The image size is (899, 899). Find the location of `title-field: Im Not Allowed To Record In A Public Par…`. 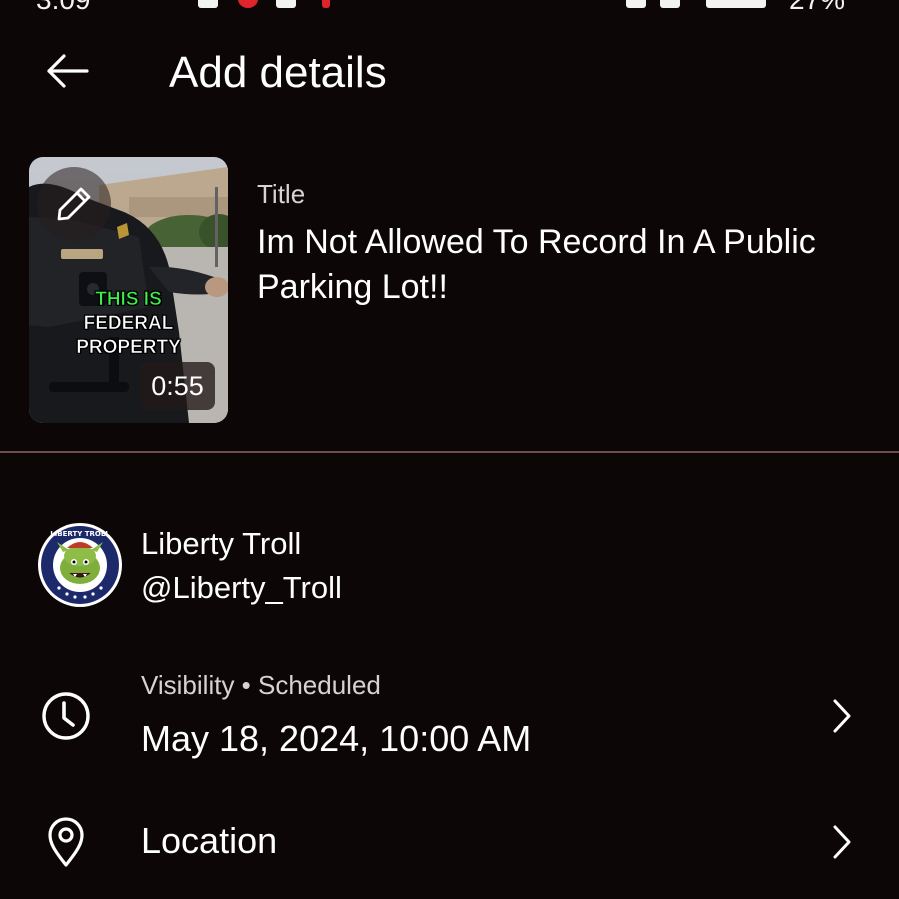

title-field: Im Not Allowed To Record In A Public Par… is located at coordinates (557, 265).